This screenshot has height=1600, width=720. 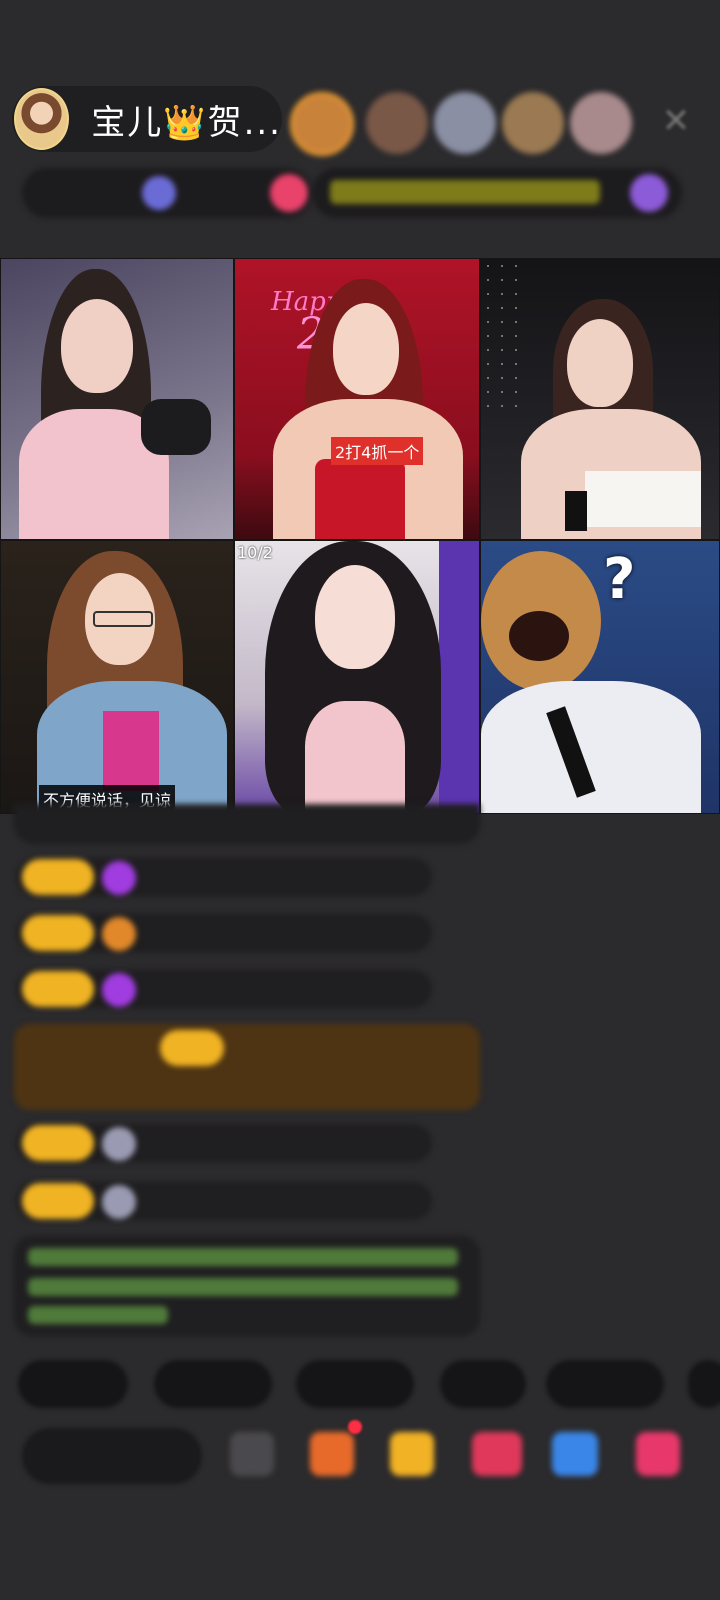 What do you see at coordinates (42, 119) in the screenshot?
I see `host-avatar` at bounding box center [42, 119].